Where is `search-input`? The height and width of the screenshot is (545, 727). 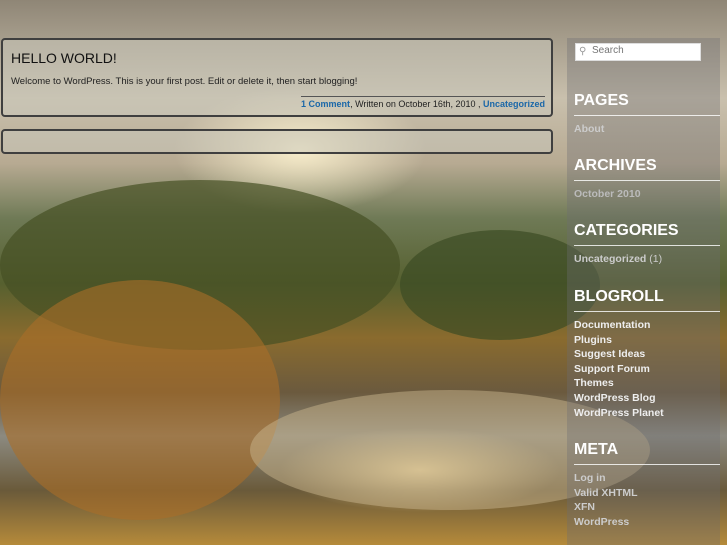 search-input is located at coordinates (642, 50).